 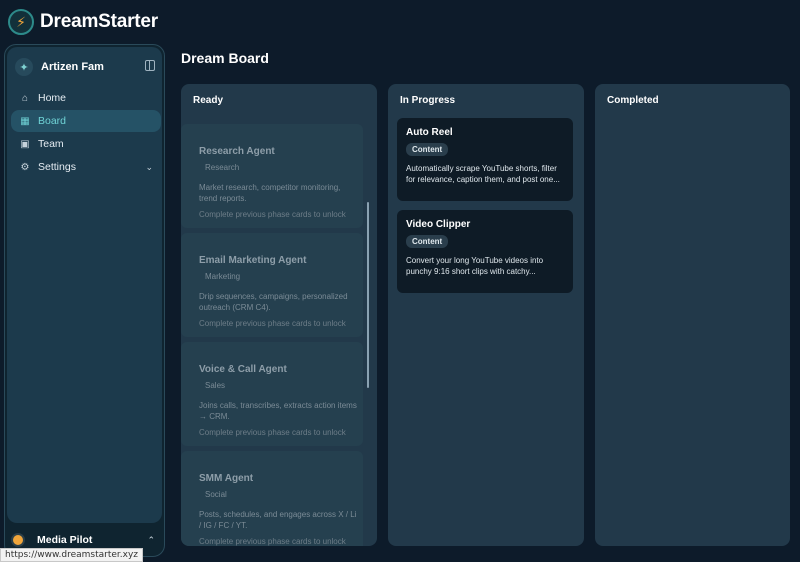 I want to click on sidebar-item-home: ⌂ Home, so click(x=86, y=98).